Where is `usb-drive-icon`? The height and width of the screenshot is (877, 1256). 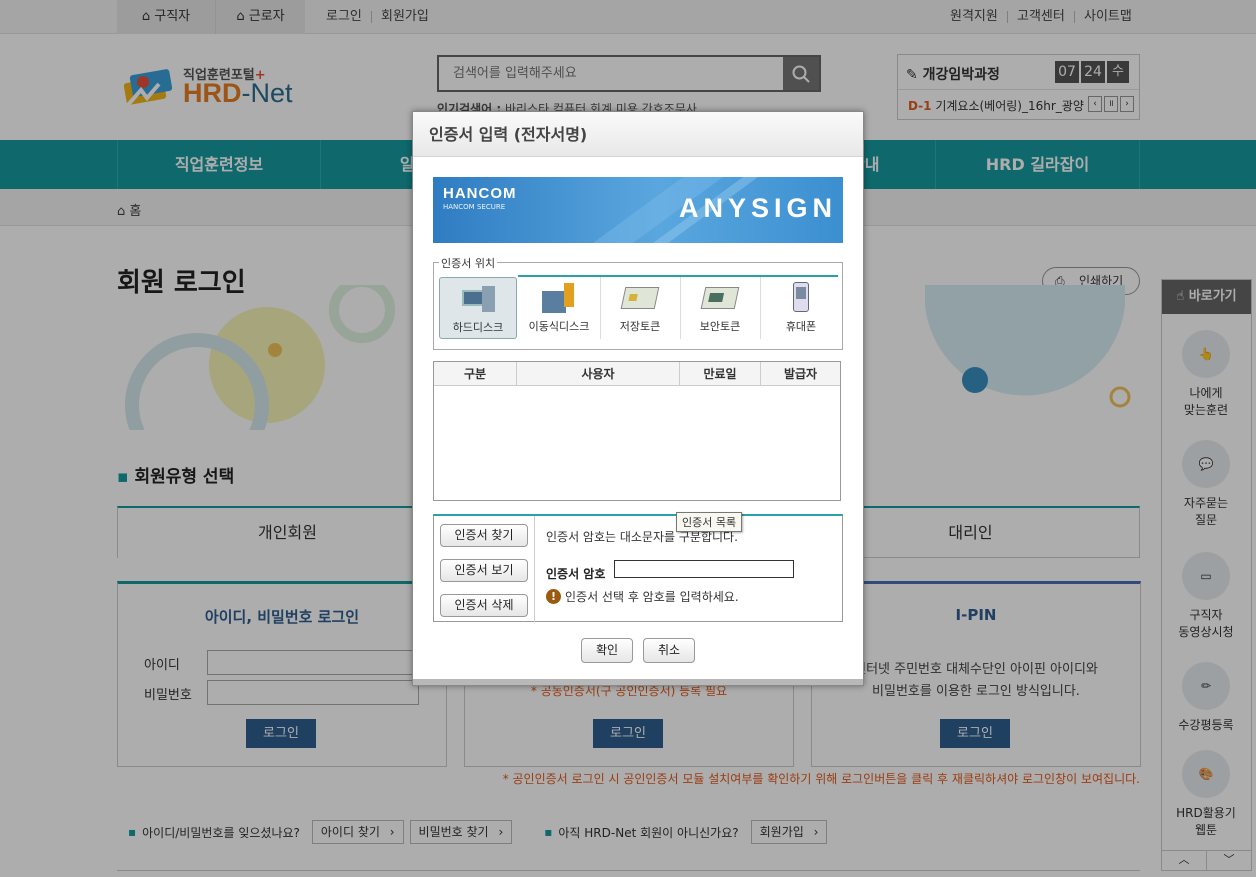 usb-drive-icon is located at coordinates (560, 298).